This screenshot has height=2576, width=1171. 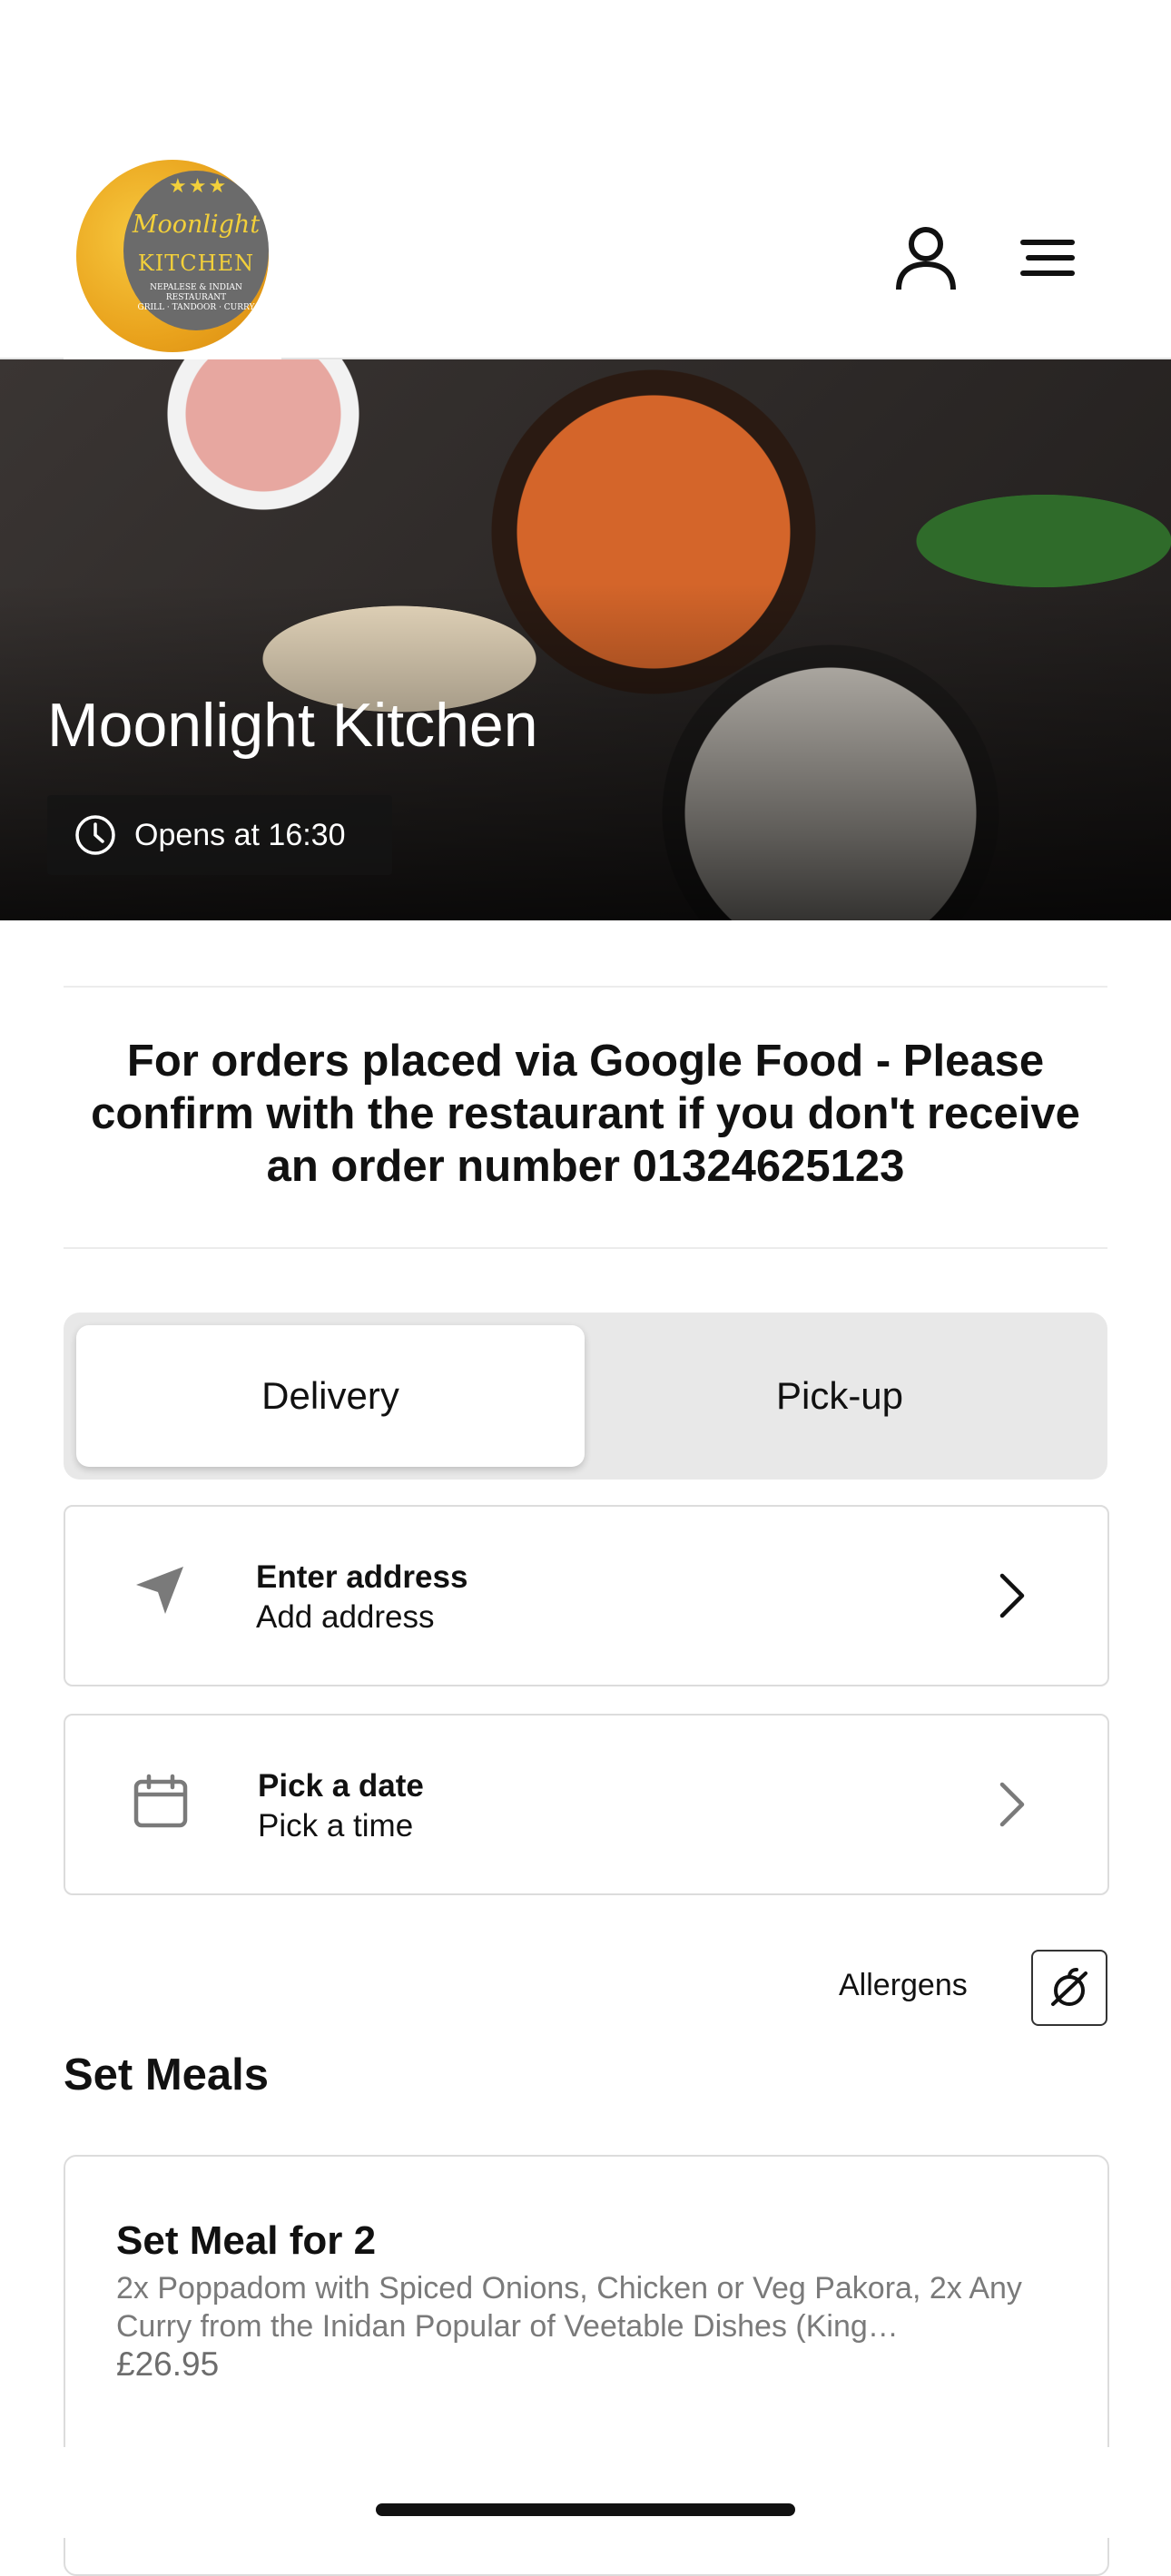 What do you see at coordinates (586, 1248) in the screenshot?
I see `divider-bottom` at bounding box center [586, 1248].